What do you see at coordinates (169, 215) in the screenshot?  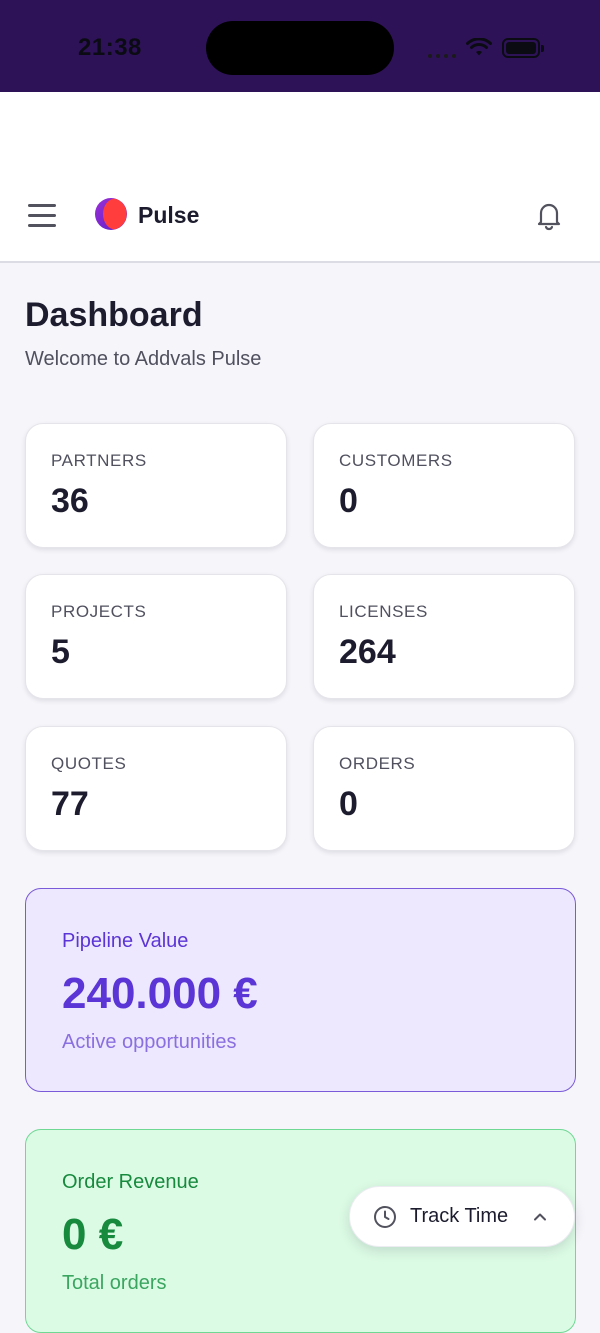 I see `brand-name: Pulse` at bounding box center [169, 215].